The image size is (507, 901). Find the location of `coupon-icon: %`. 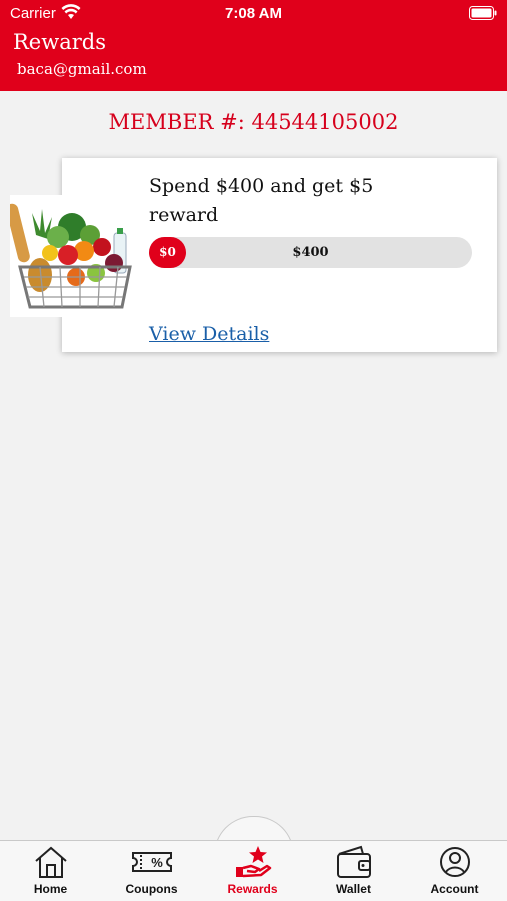

coupon-icon: % is located at coordinates (151, 862).